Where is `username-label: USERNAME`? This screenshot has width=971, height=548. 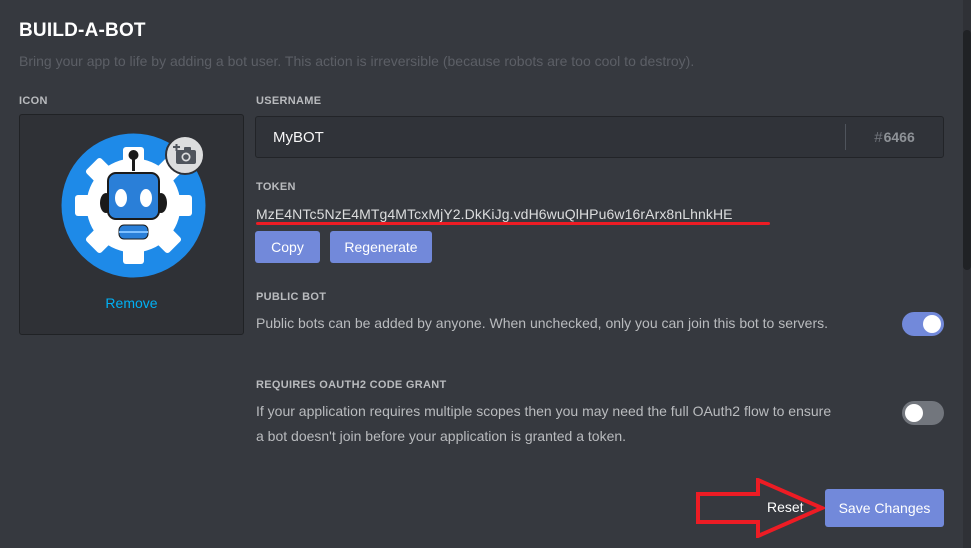
username-label: USERNAME is located at coordinates (289, 101).